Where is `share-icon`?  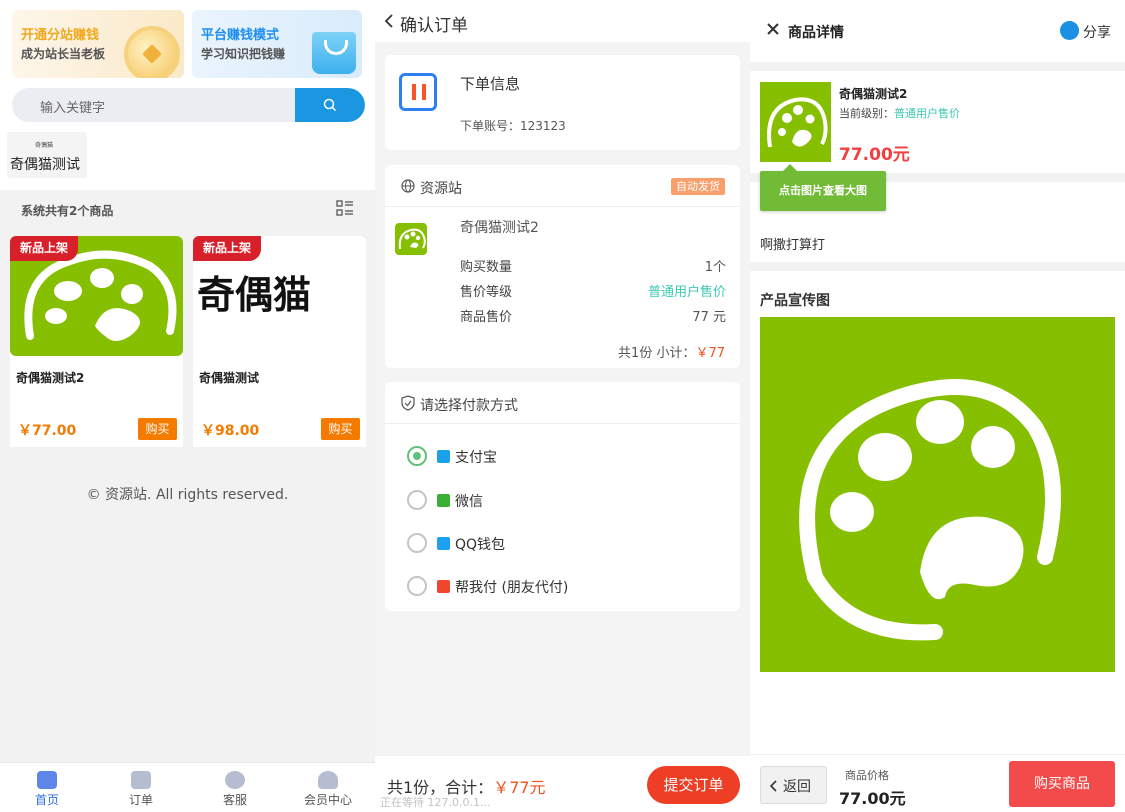 share-icon is located at coordinates (1069, 30).